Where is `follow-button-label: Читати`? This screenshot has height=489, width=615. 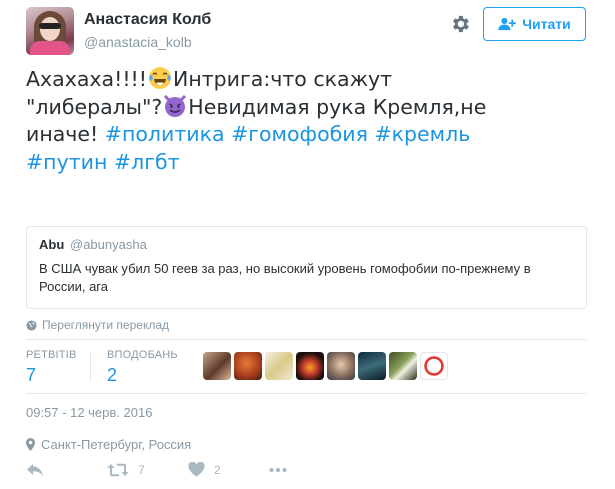
follow-button-label: Читати is located at coordinates (546, 24).